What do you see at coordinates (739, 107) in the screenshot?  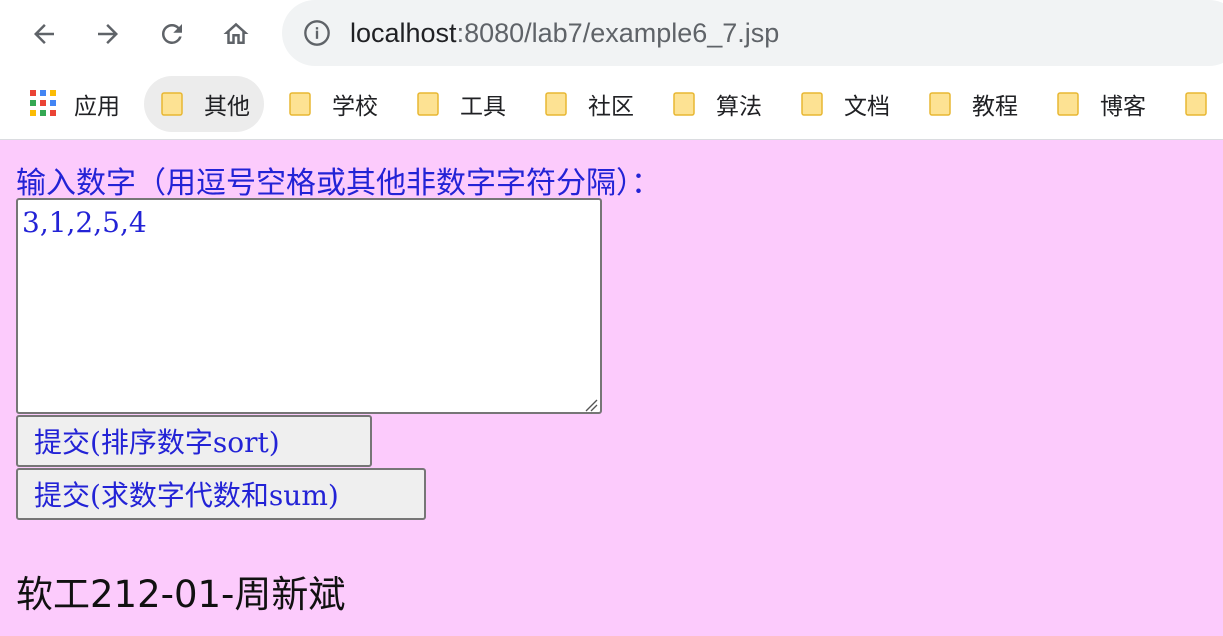 I see `bookmark-label: 算法` at bounding box center [739, 107].